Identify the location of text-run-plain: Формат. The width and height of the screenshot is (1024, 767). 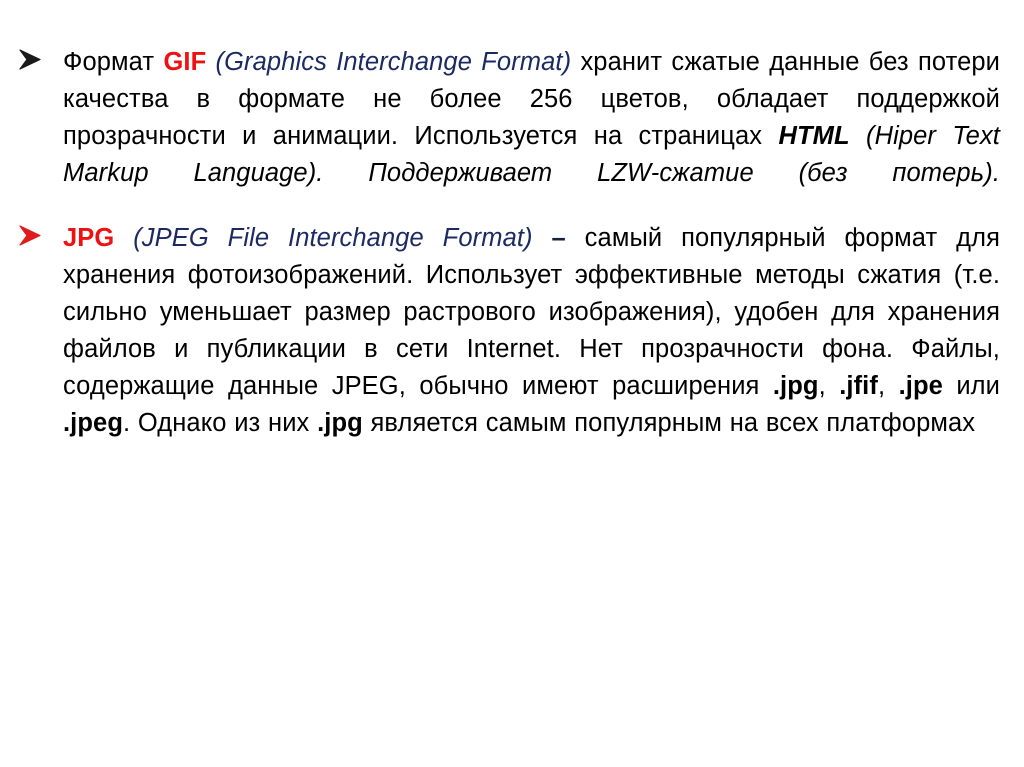
(113, 62).